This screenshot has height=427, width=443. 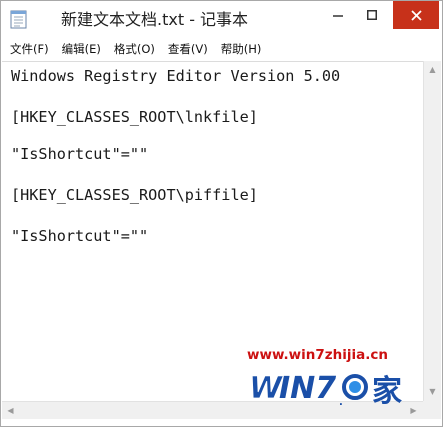 I want to click on title-bar: 新建文本文档.txt - 记事本, so click(x=221, y=19).